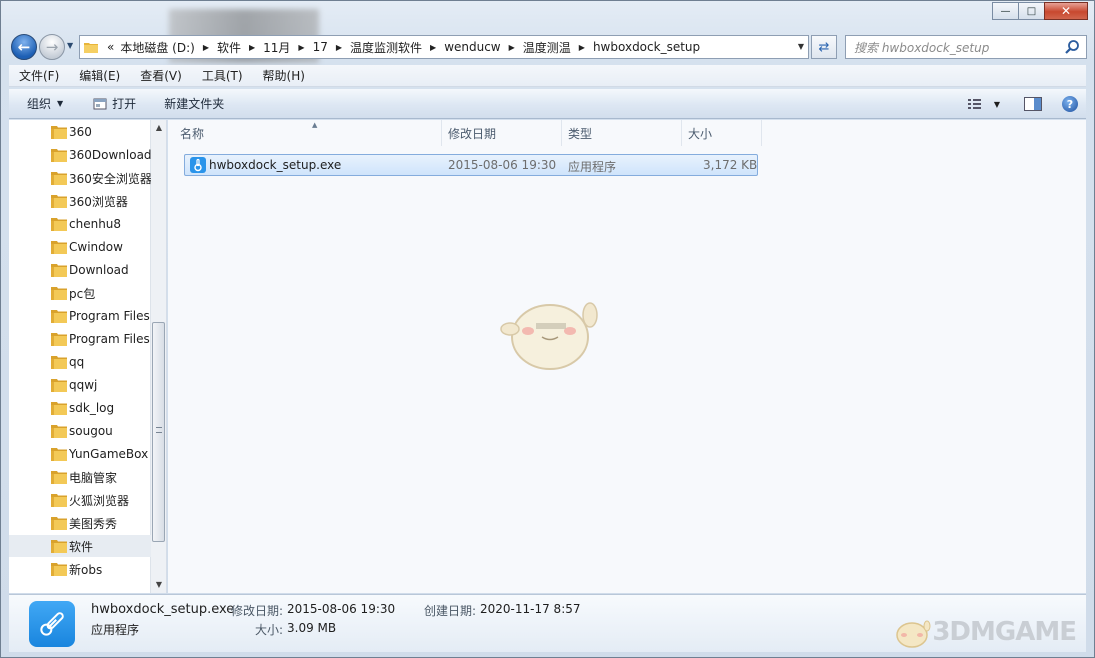  Describe the element at coordinates (80, 178) in the screenshot. I see `tree-item: 360安全浏览器` at that location.